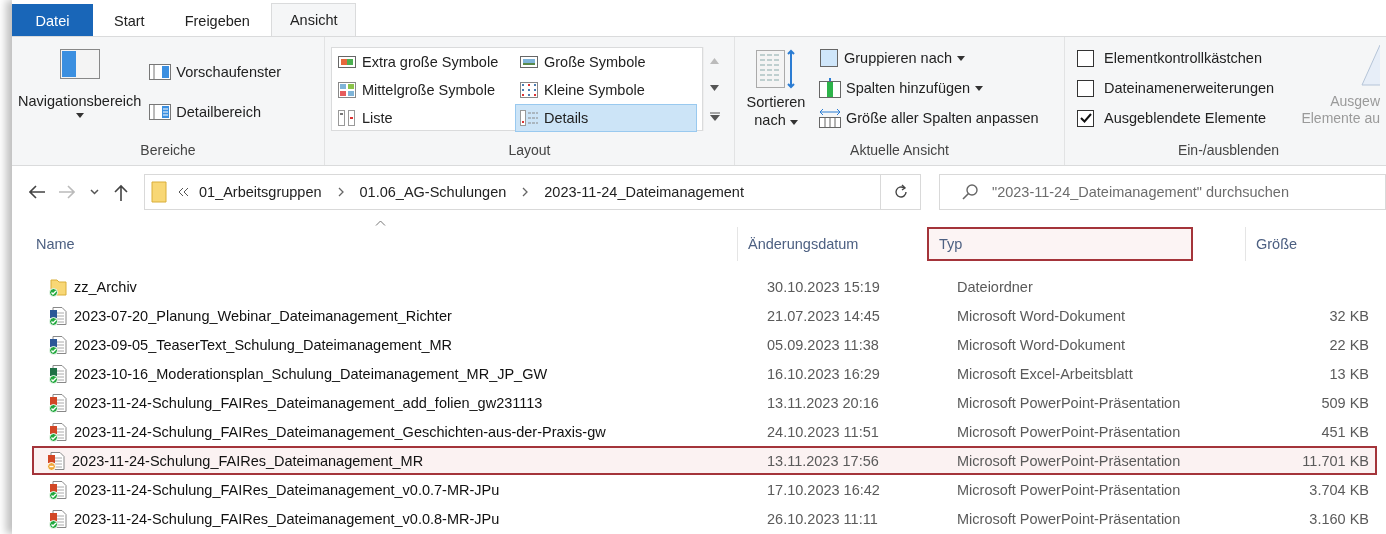 This screenshot has width=1386, height=534. Describe the element at coordinates (714, 116) in the screenshot. I see `expand-gallery-icon` at that location.